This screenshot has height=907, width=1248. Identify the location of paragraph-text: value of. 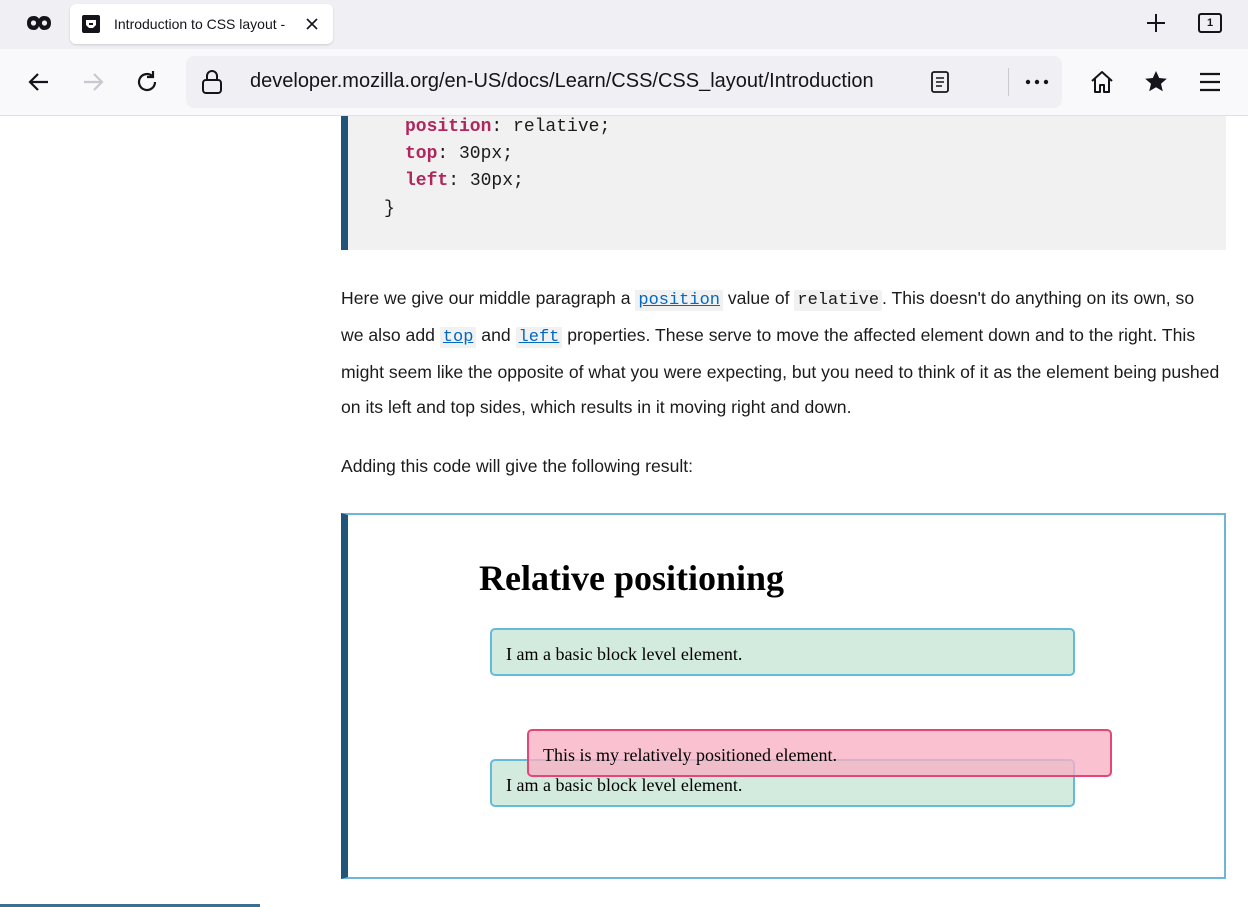
(759, 298).